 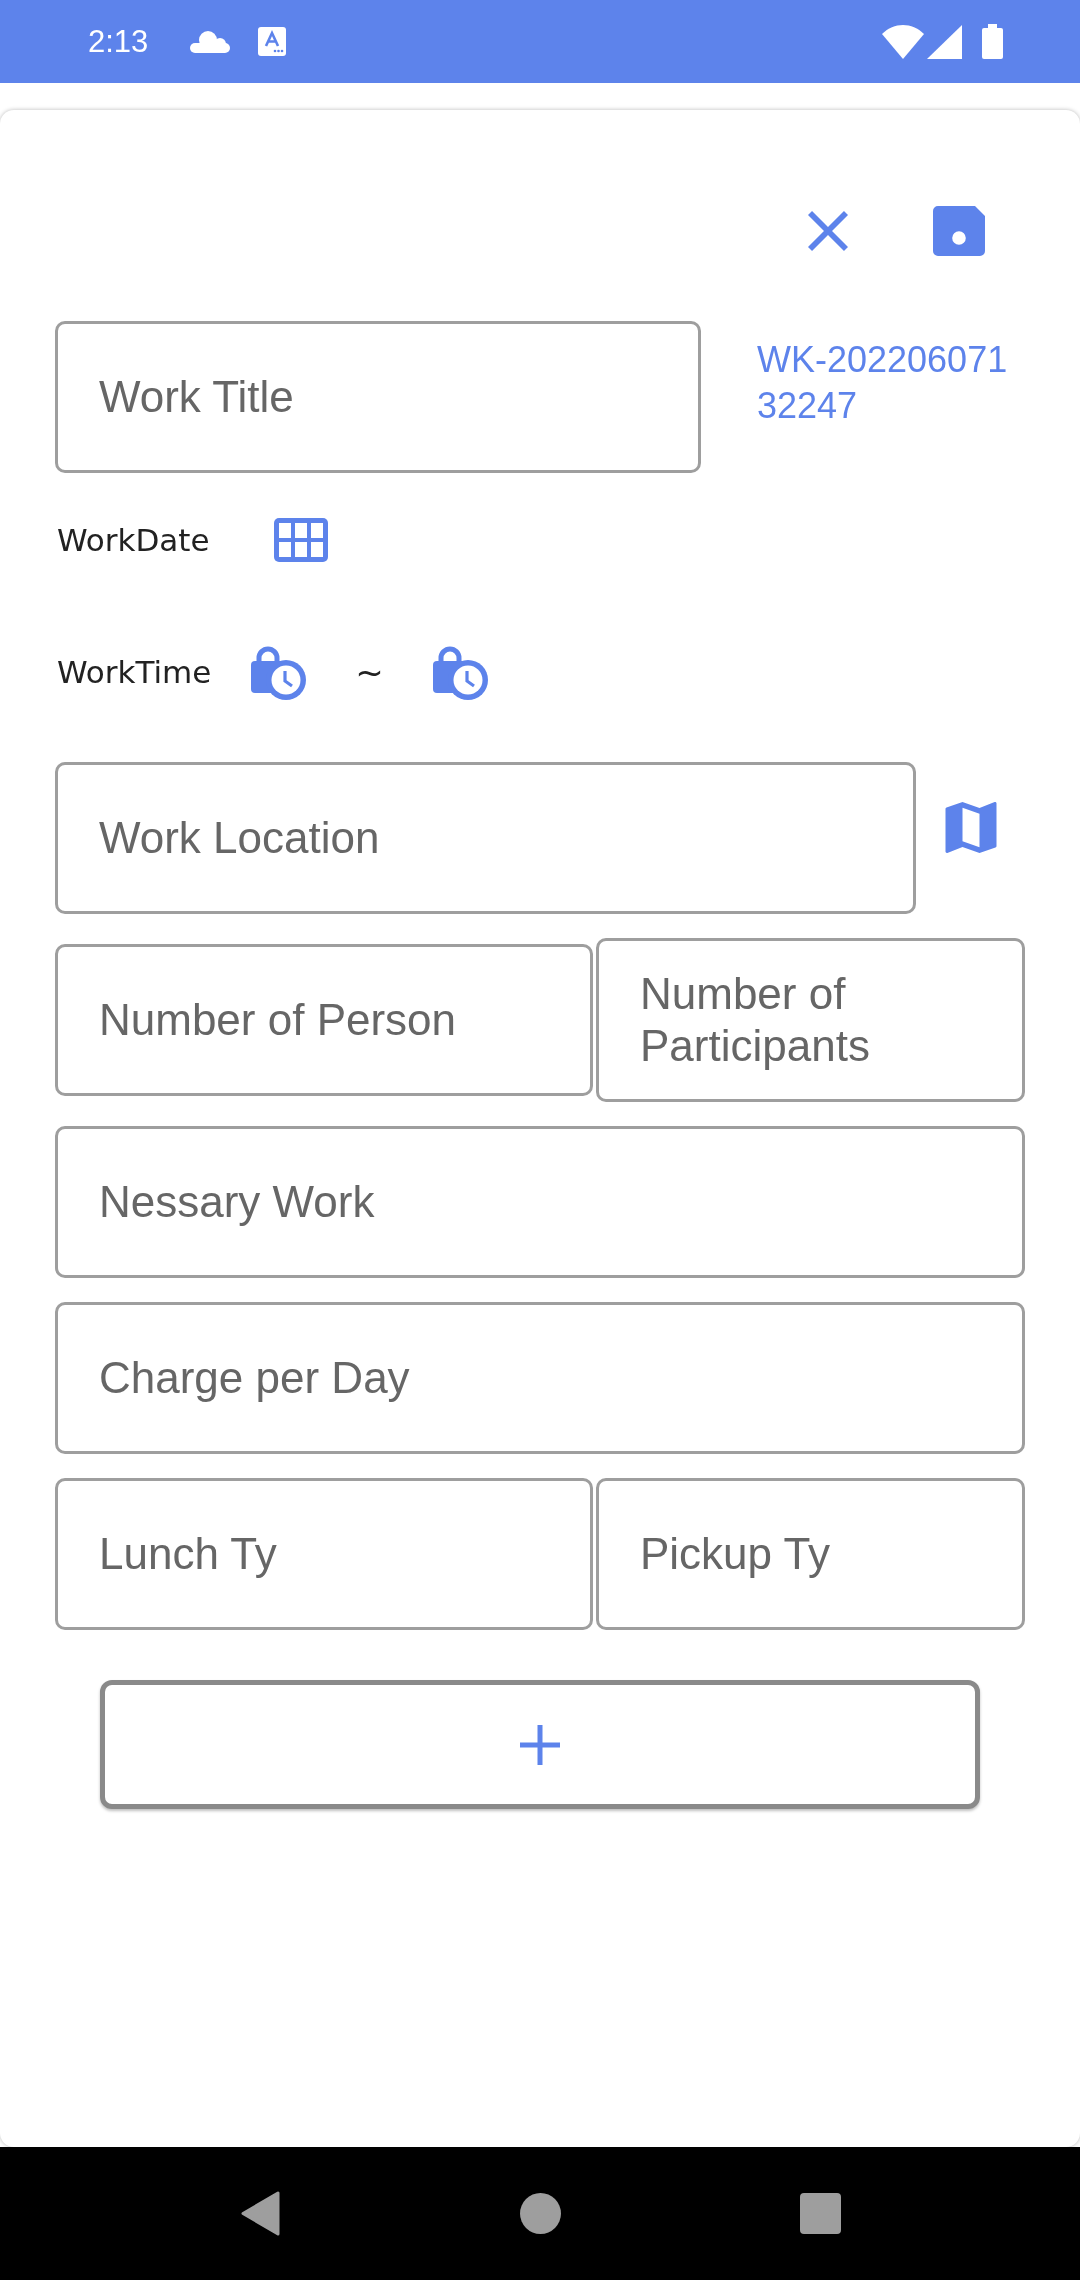 I want to click on calendar-grid-icon, so click(x=301, y=540).